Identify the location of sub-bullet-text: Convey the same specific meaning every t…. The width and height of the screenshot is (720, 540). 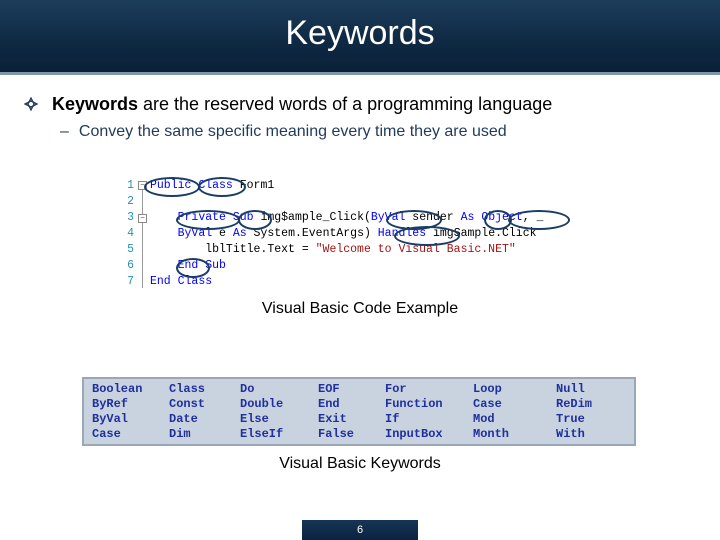
(292, 131).